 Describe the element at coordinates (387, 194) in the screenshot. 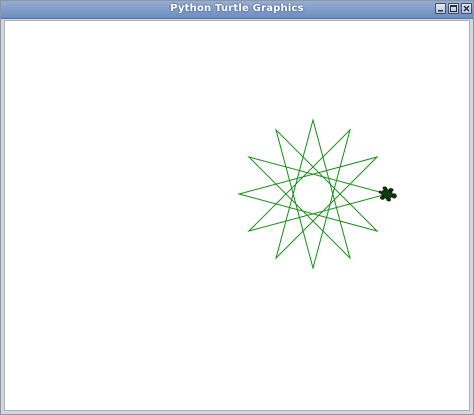

I see `turtle-icon` at that location.